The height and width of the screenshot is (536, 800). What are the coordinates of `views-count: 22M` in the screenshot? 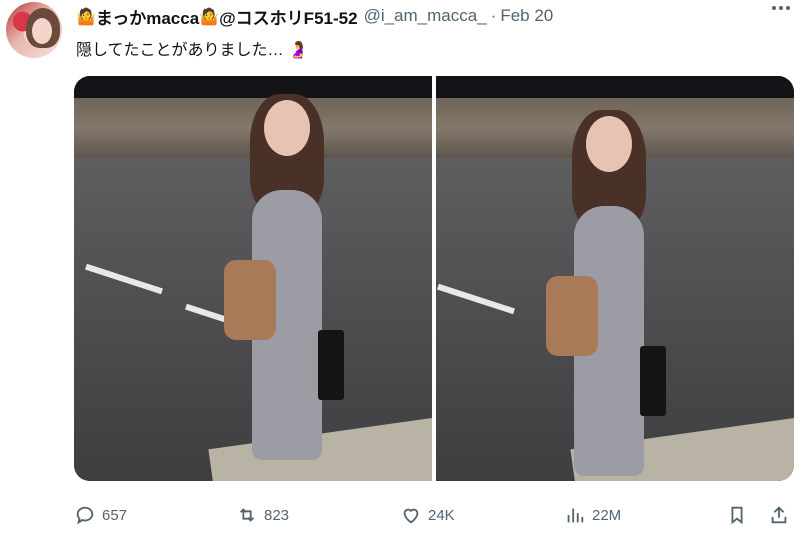 It's located at (607, 515).